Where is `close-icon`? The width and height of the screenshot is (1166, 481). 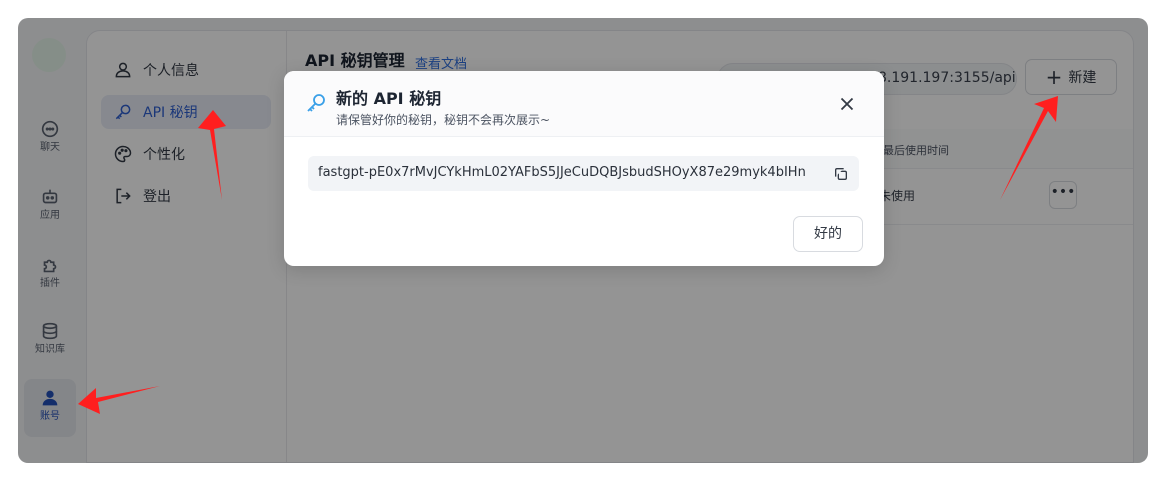
close-icon is located at coordinates (847, 104).